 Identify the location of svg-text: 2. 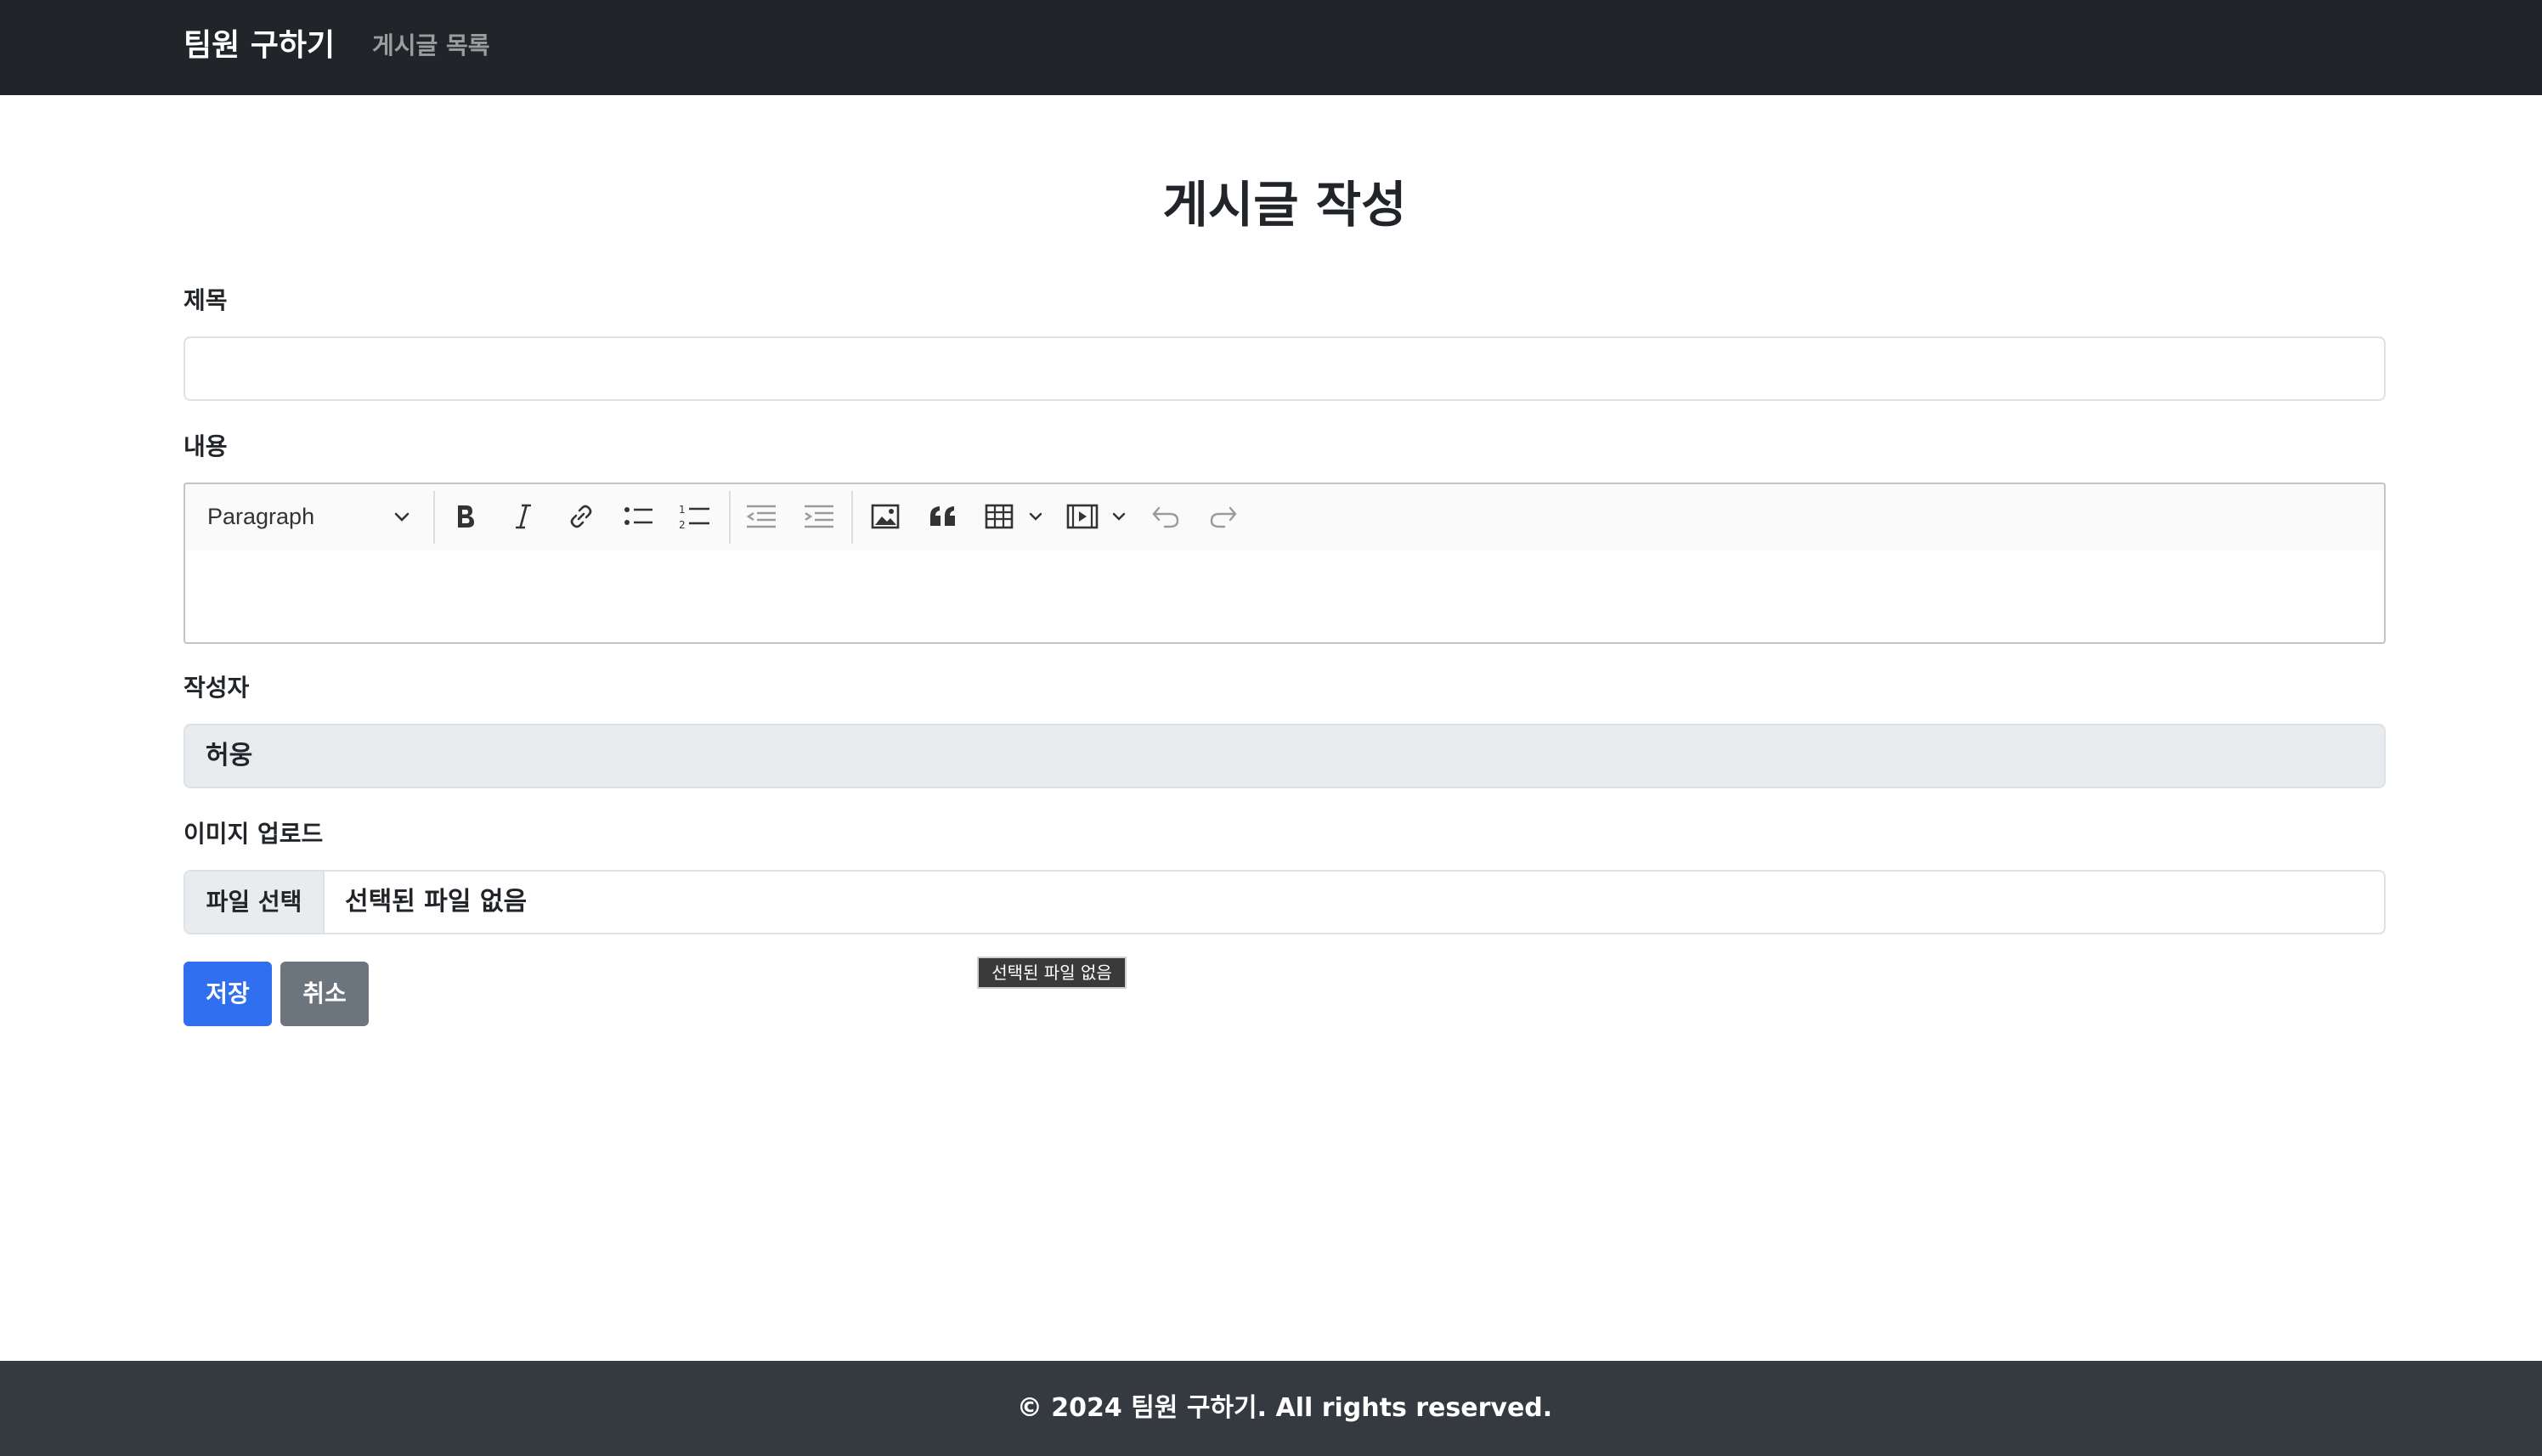
(682, 525).